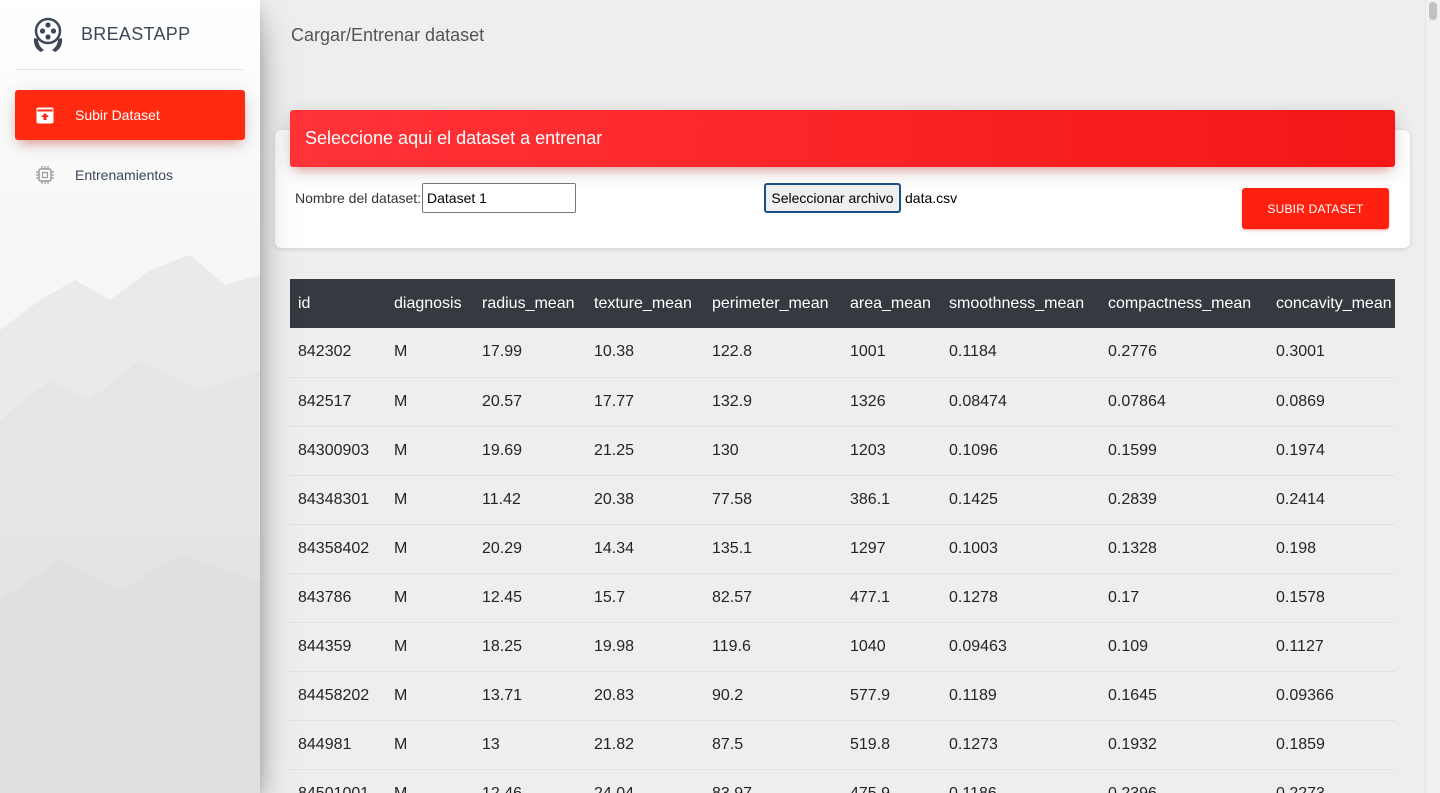 Image resolution: width=1440 pixels, height=793 pixels. I want to click on table-cell-perimeter-mean: 132.9, so click(732, 401).